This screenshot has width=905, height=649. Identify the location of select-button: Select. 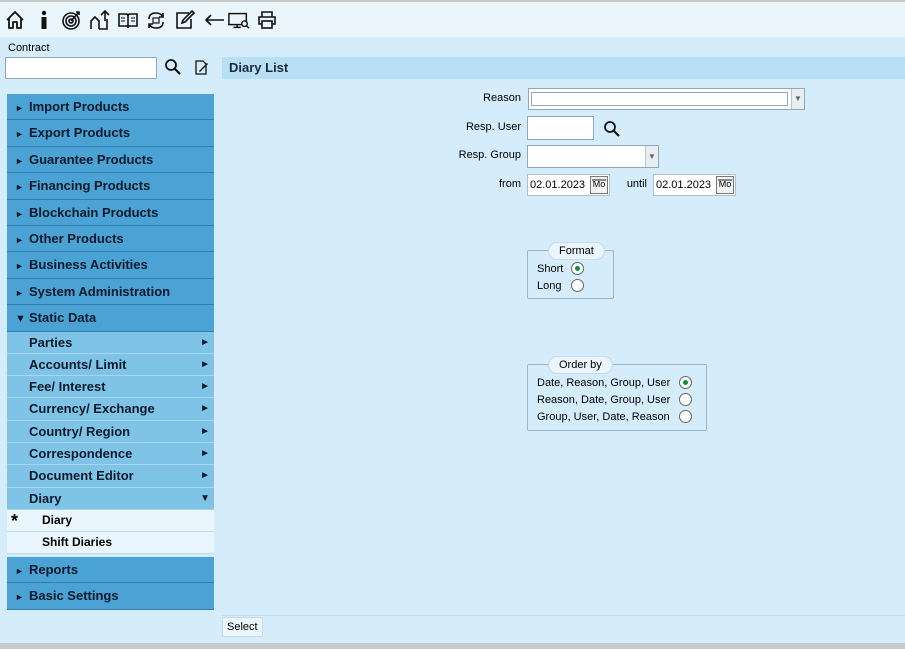
(242, 627).